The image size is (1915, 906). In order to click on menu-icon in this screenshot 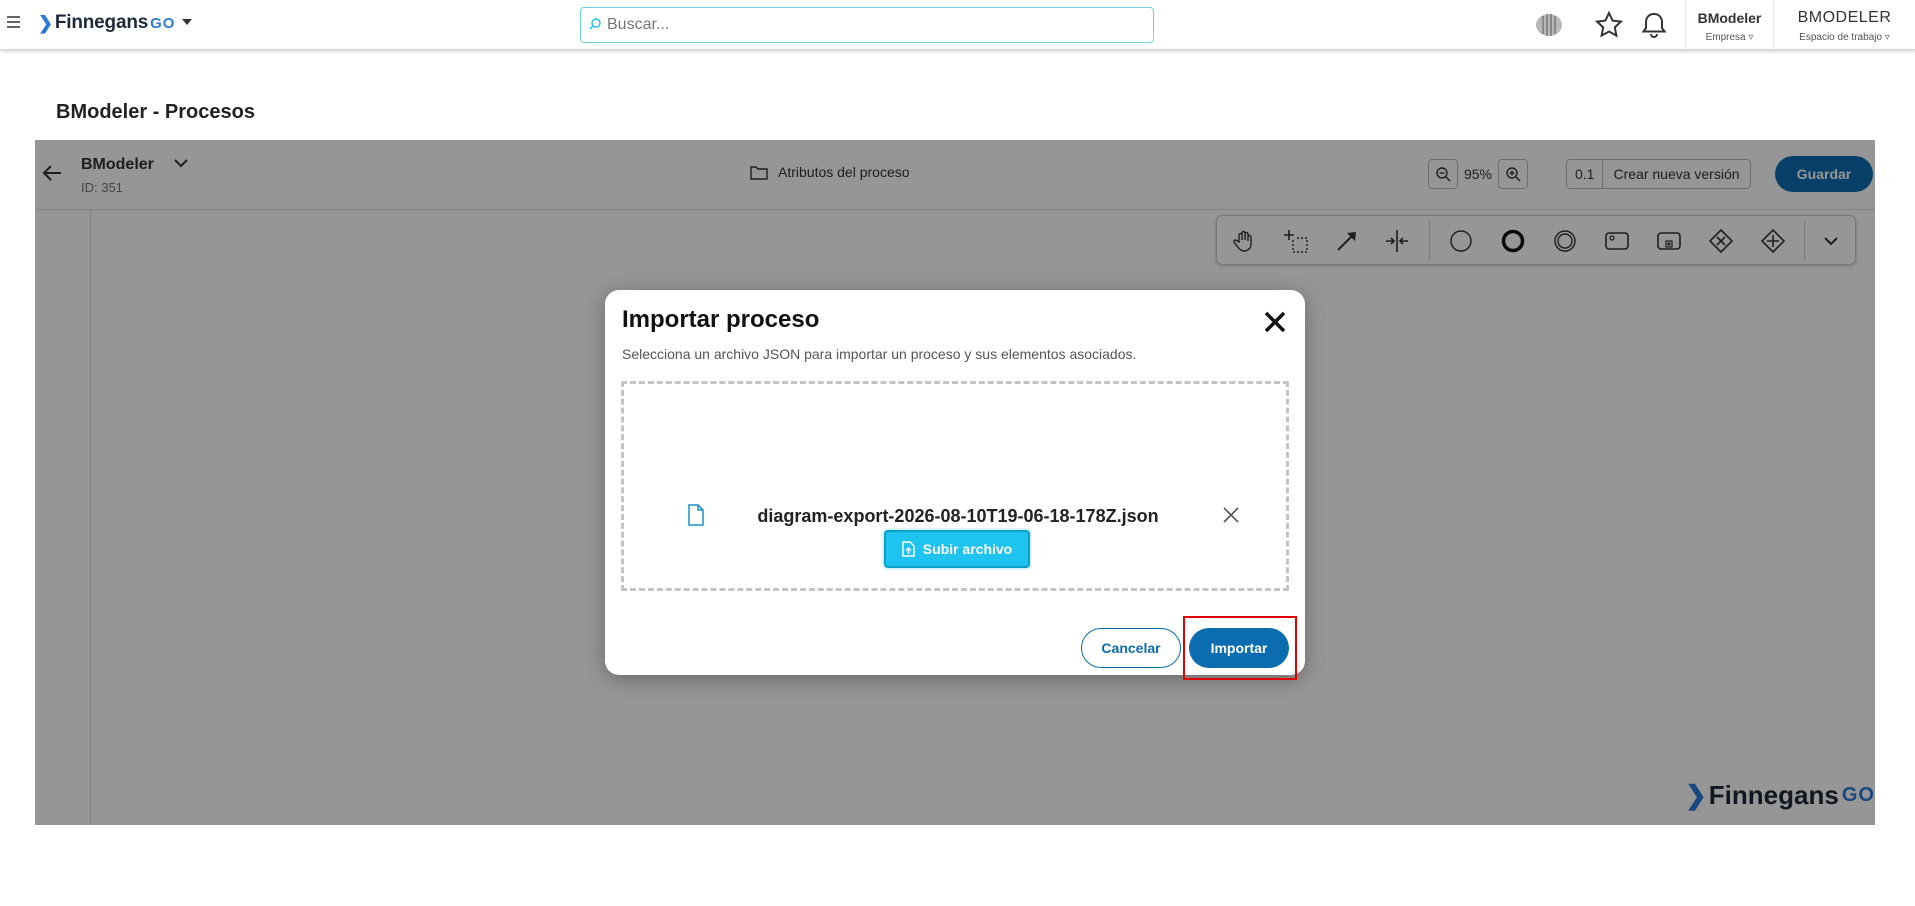, I will do `click(13, 22)`.